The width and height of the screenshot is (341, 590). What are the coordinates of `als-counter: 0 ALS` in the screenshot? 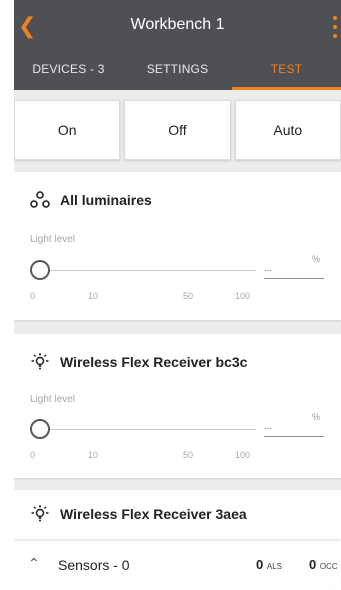 It's located at (269, 564).